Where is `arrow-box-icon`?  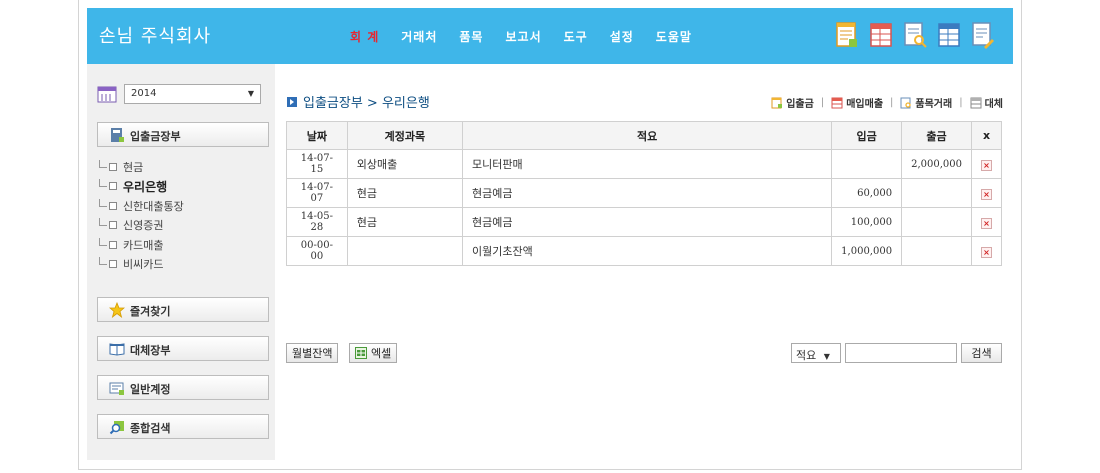
arrow-box-icon is located at coordinates (292, 101).